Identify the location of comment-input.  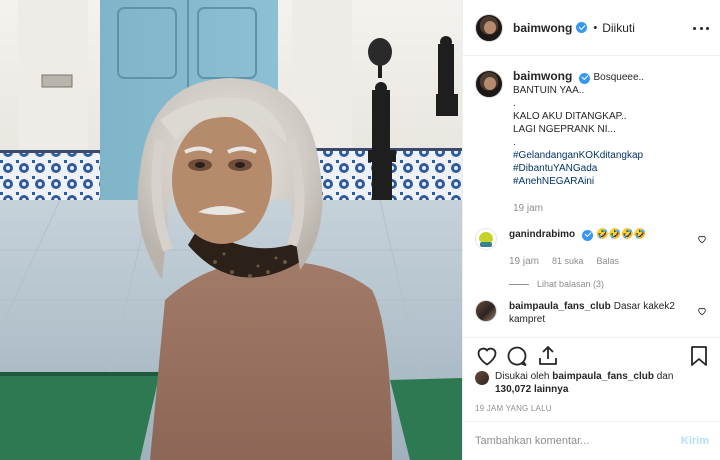
(570, 441).